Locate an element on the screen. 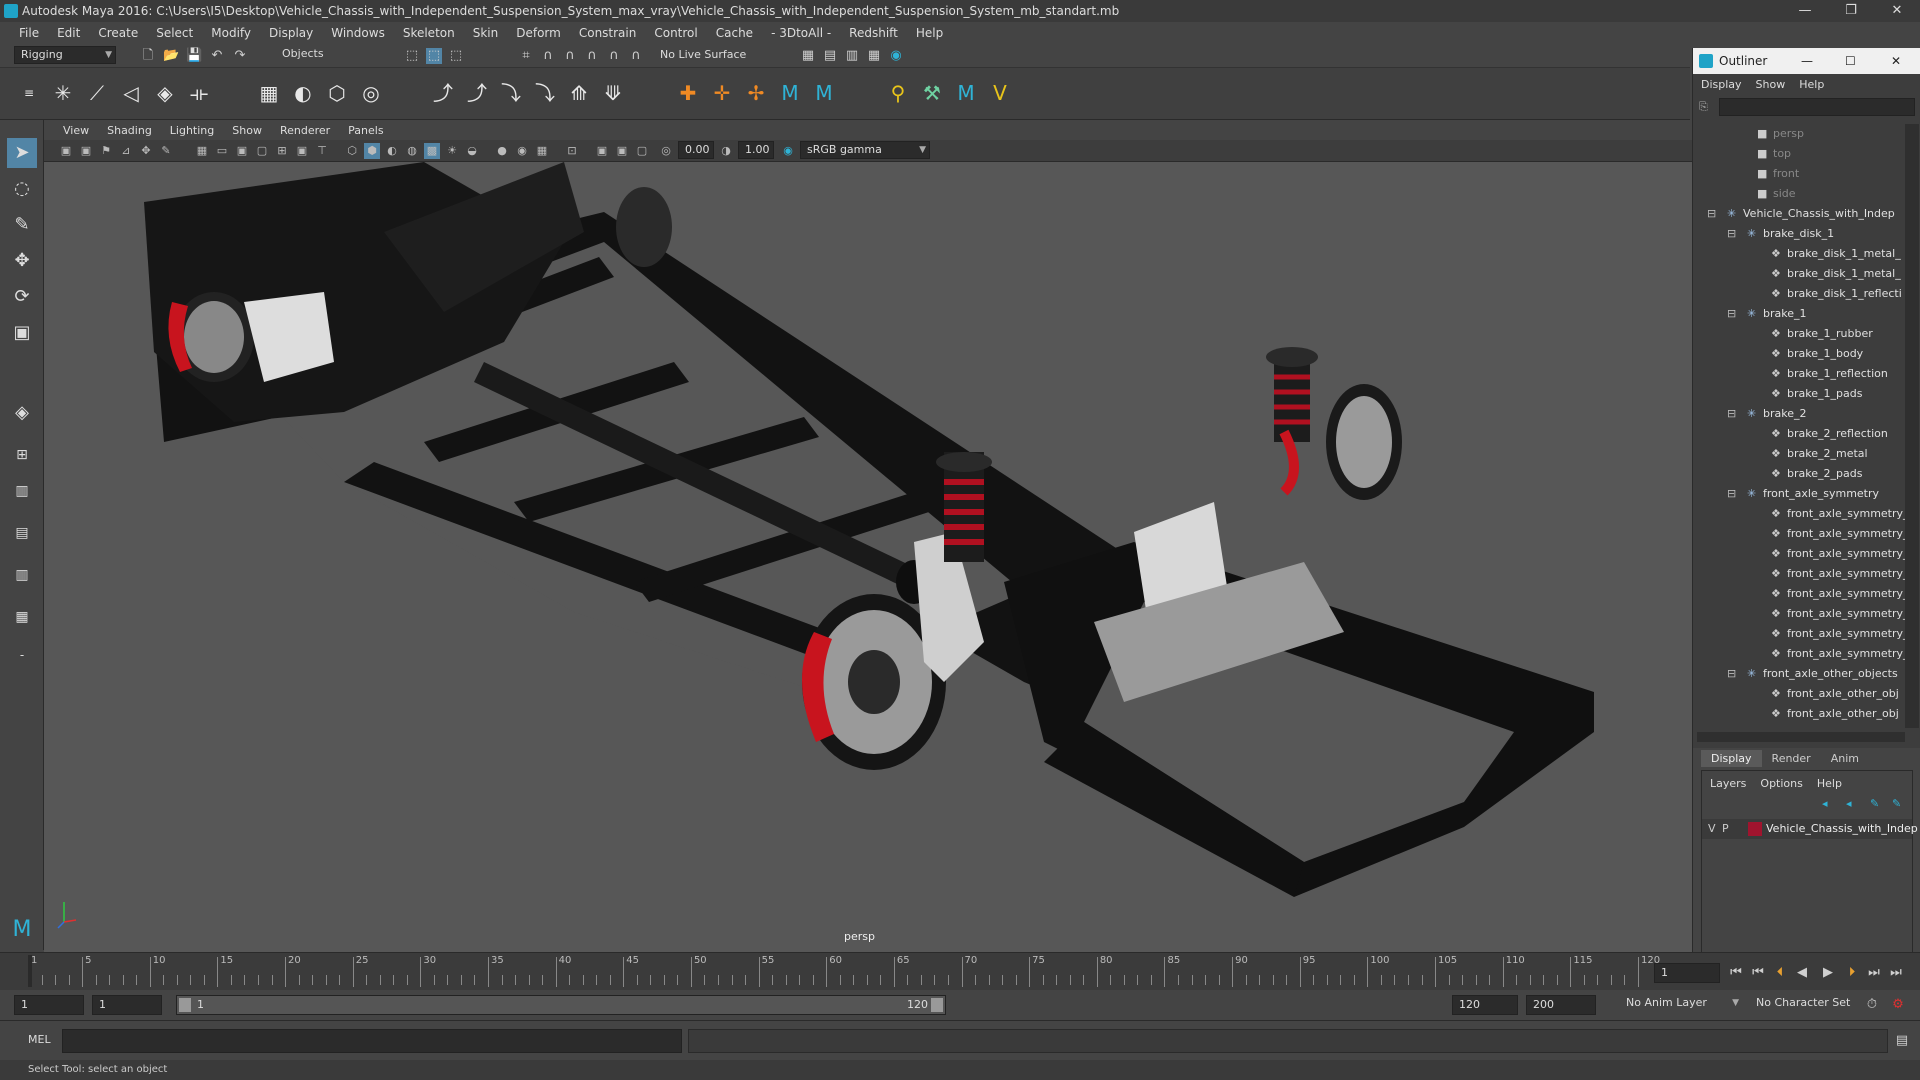  outliner-menu-help: Help is located at coordinates (1811, 84).